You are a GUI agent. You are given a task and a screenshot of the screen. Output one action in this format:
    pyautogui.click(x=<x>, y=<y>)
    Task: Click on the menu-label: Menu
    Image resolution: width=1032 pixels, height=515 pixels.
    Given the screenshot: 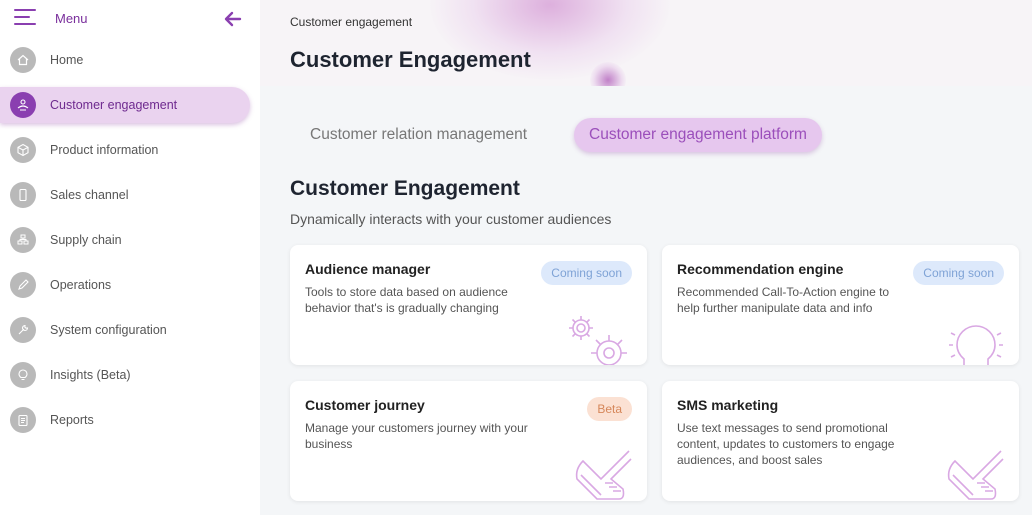 What is the action you would take?
    pyautogui.click(x=71, y=18)
    